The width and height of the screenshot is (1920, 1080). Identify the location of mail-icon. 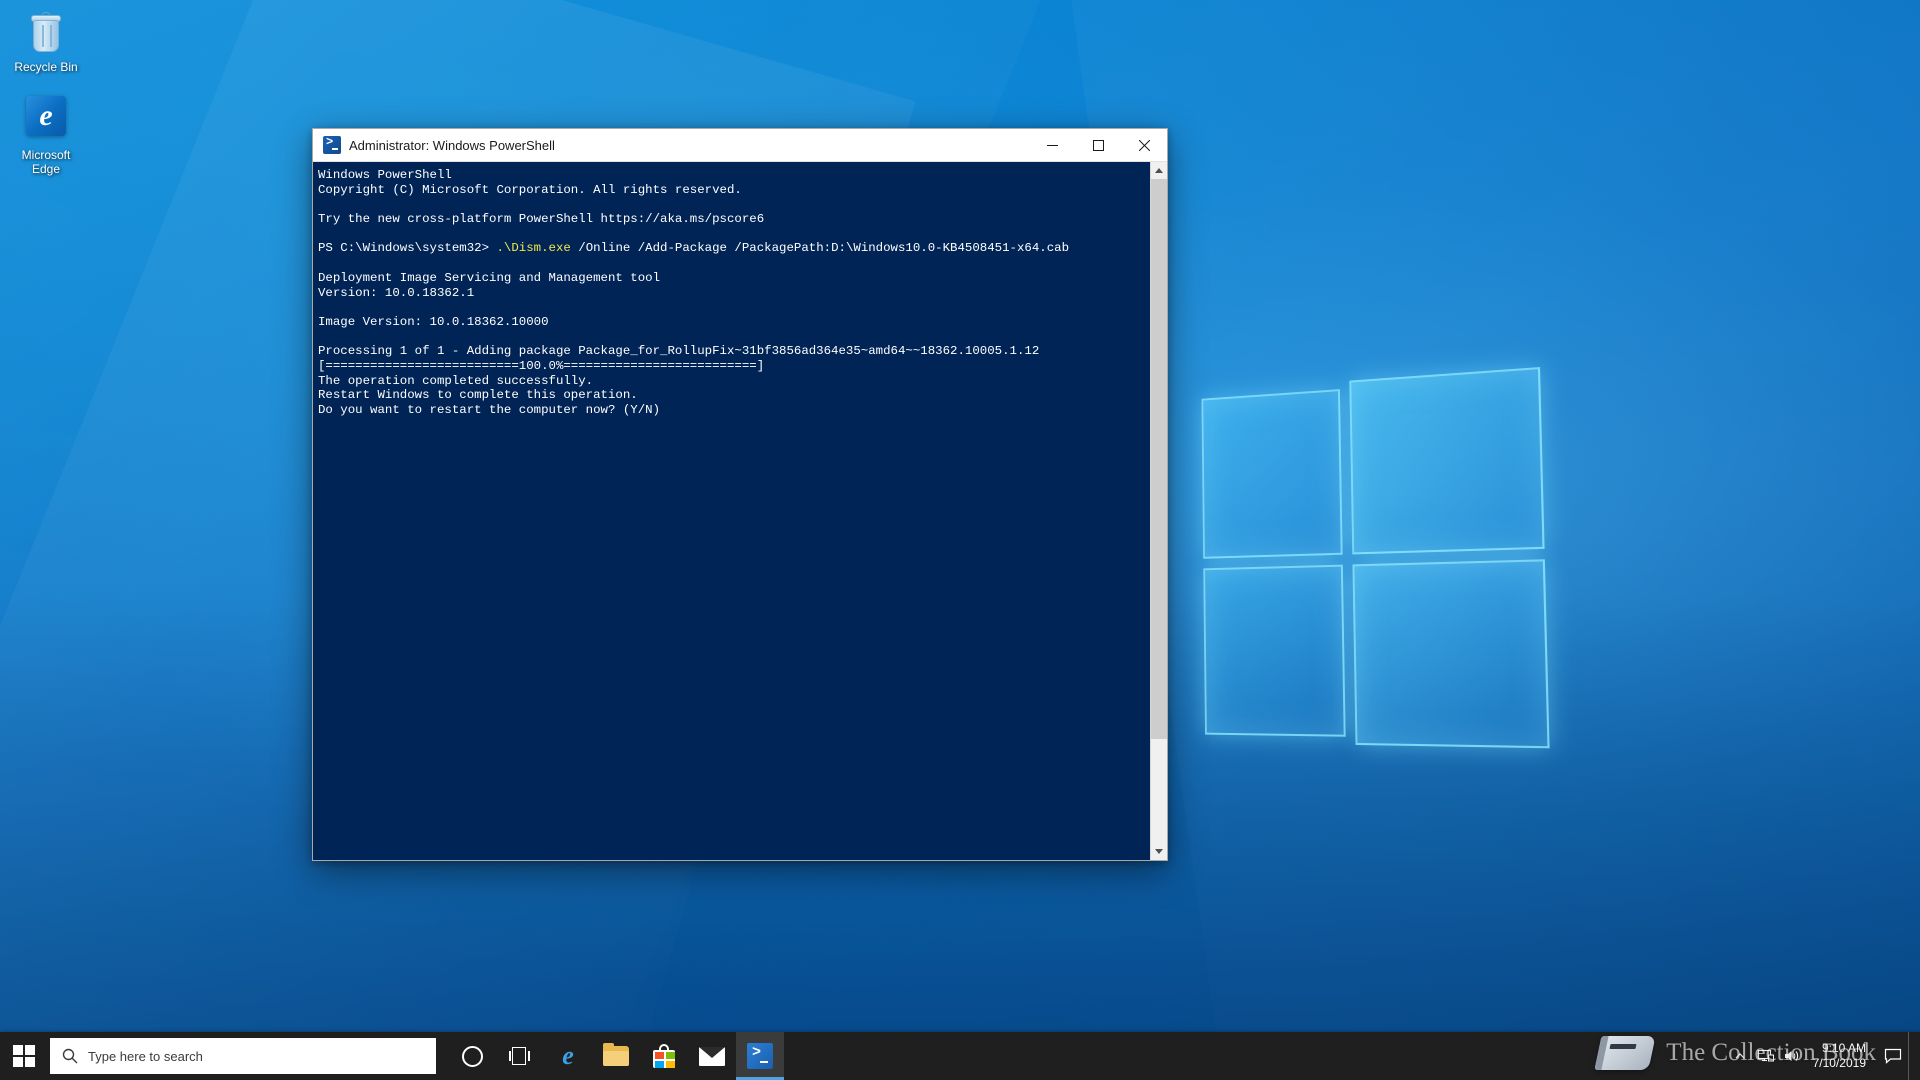
(712, 1056).